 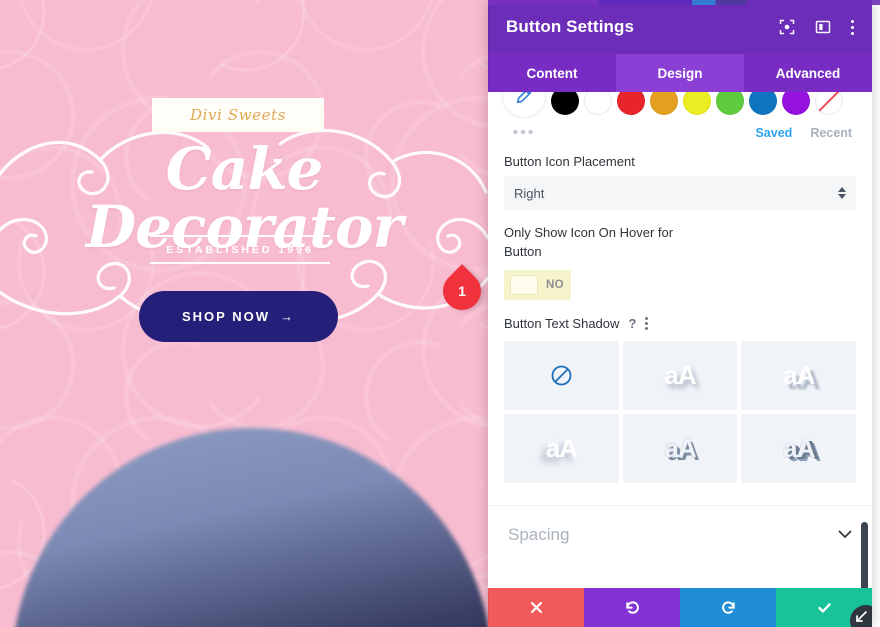 What do you see at coordinates (796, 103) in the screenshot?
I see `swatch-purple` at bounding box center [796, 103].